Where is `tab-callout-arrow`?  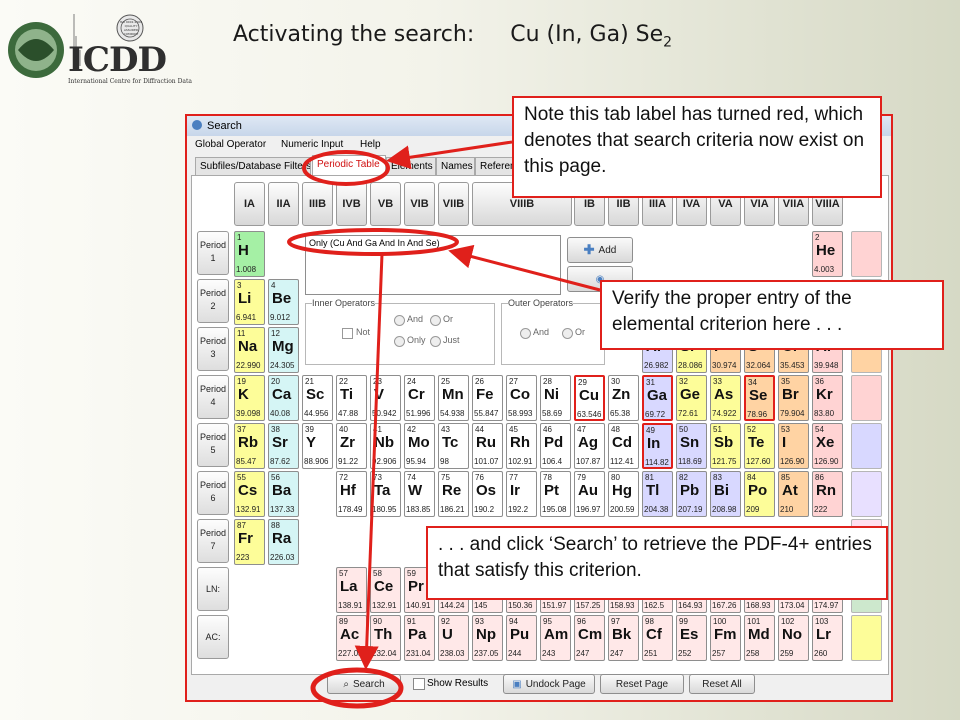
tab-callout-arrow is located at coordinates (449, 155).